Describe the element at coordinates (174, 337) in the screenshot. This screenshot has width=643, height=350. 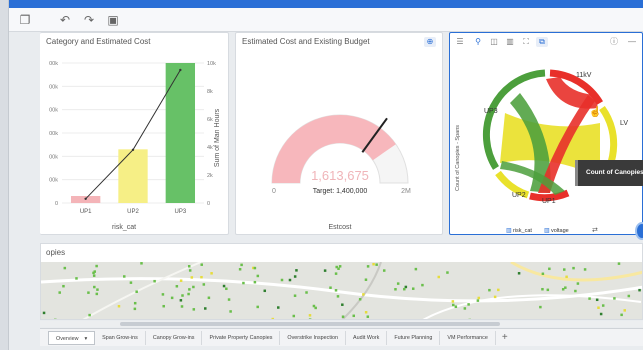
I see `tab-canopy-grow-ins: Canopy Grow-ins` at that location.